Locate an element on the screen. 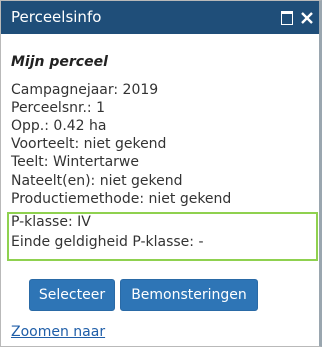 The image size is (322, 347). window-title: Perceelsinfo is located at coordinates (56, 17).